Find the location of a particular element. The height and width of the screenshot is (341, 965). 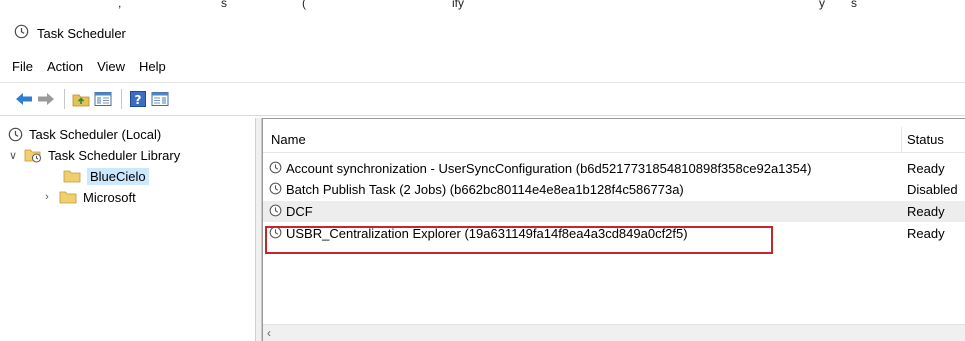

tree-item-task-scheduler-library: ∨ Task Scheduler Library is located at coordinates (93, 155).